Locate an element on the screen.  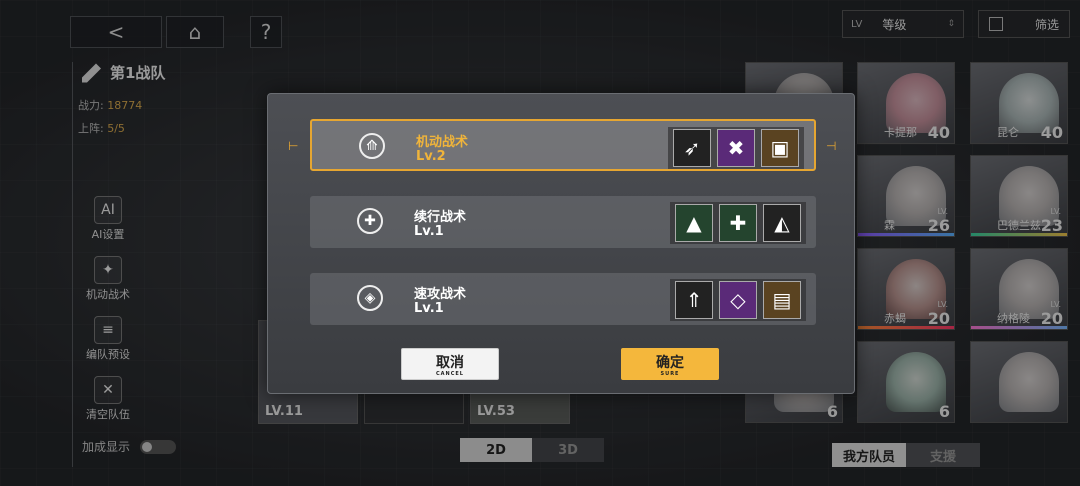
confirm-button: 确定 SURE is located at coordinates (670, 364).